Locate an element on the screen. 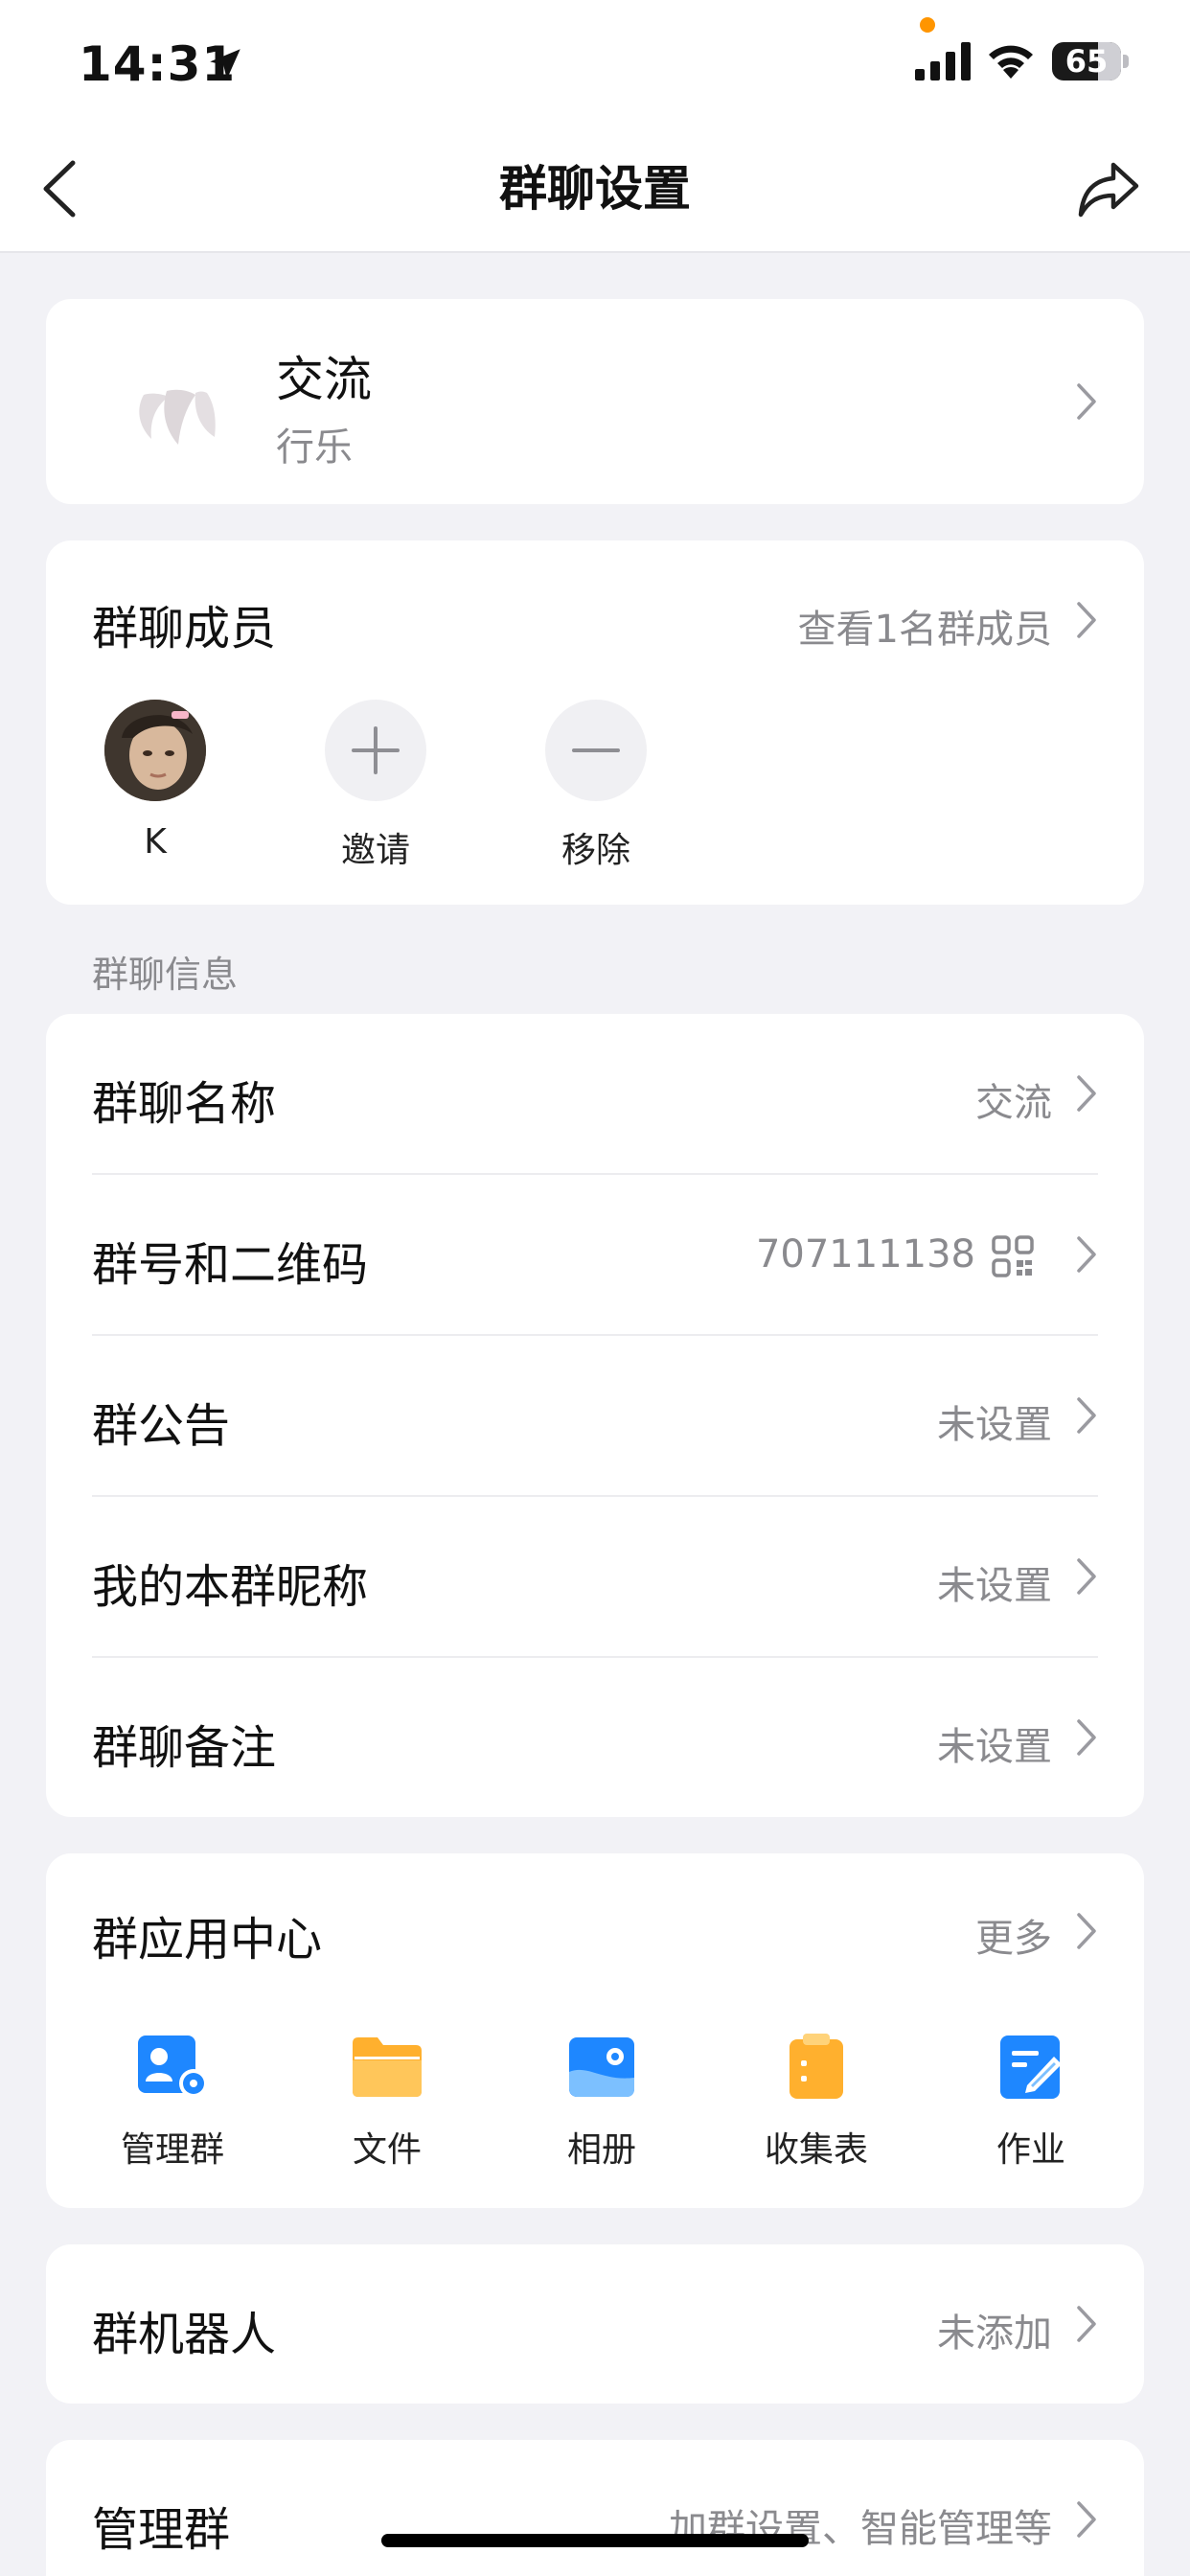 This screenshot has width=1190, height=2576. invite-member-button: 邀请 is located at coordinates (375, 786).